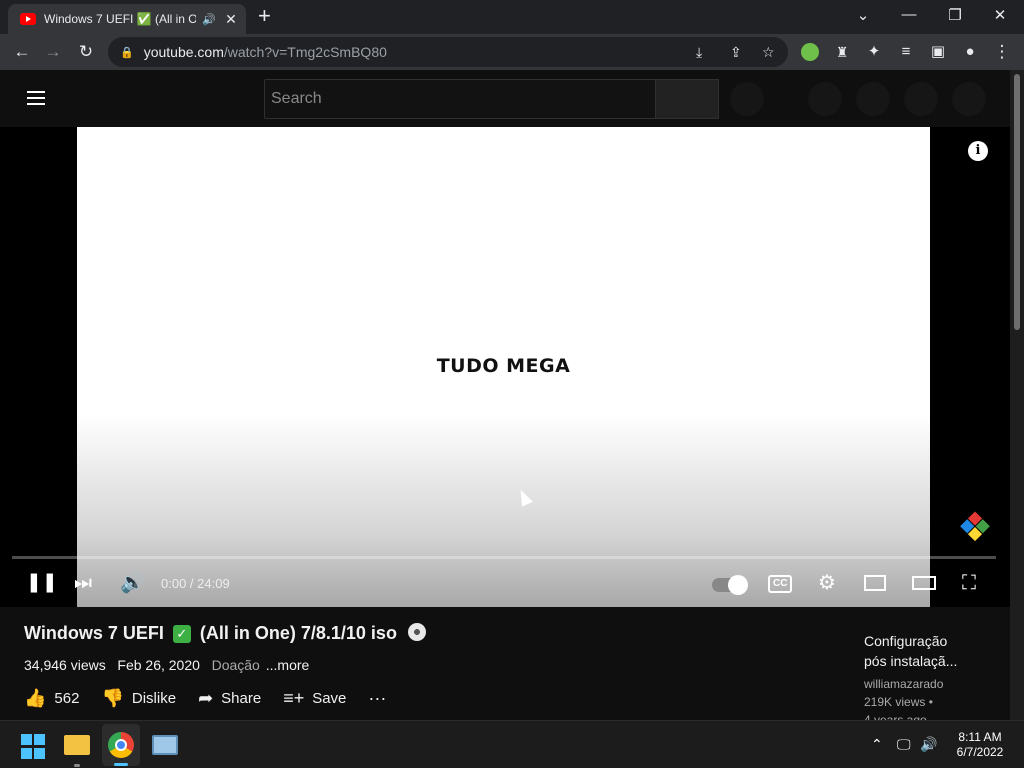  Describe the element at coordinates (35, 698) in the screenshot. I see `thumbs-up-icon: 👍` at that location.